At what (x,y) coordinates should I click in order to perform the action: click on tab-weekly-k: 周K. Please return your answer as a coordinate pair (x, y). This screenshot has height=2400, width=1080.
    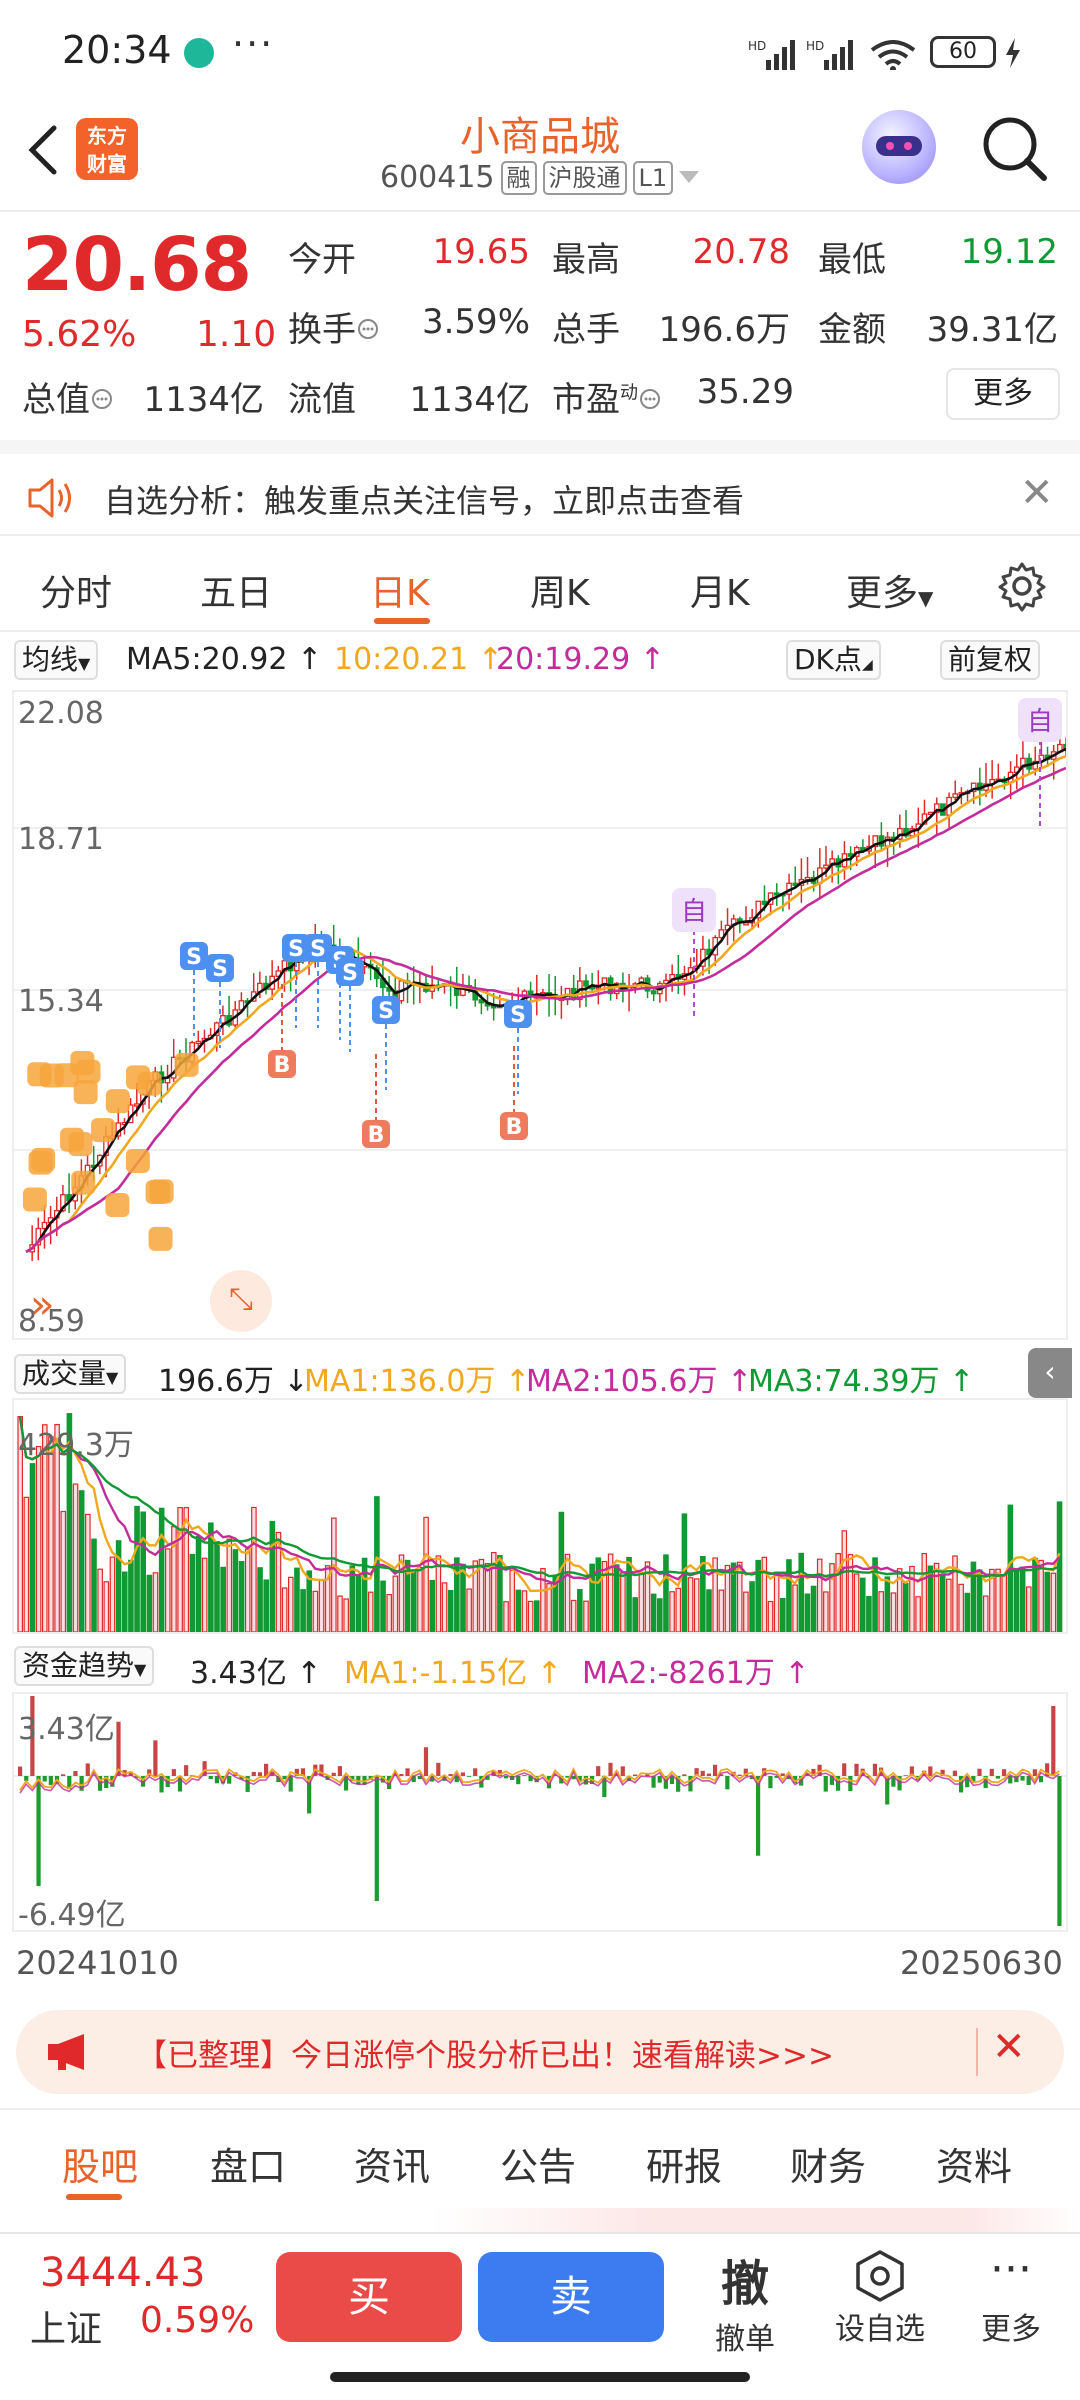
    Looking at the image, I should click on (560, 590).